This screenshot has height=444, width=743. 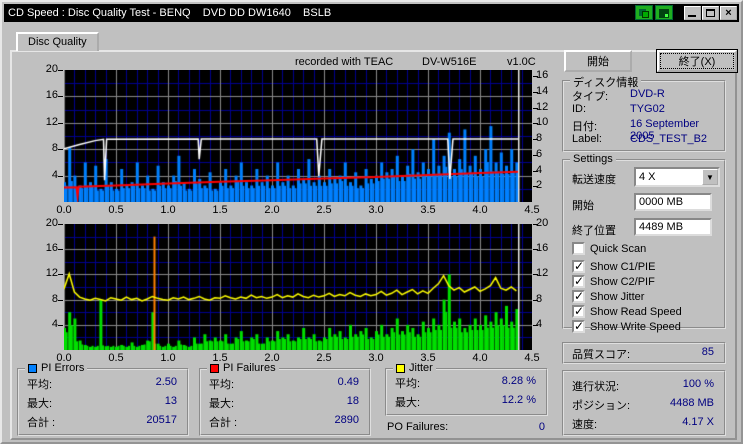 What do you see at coordinates (594, 231) in the screenshot?
I see `end-pos-label: 終了位置` at bounding box center [594, 231].